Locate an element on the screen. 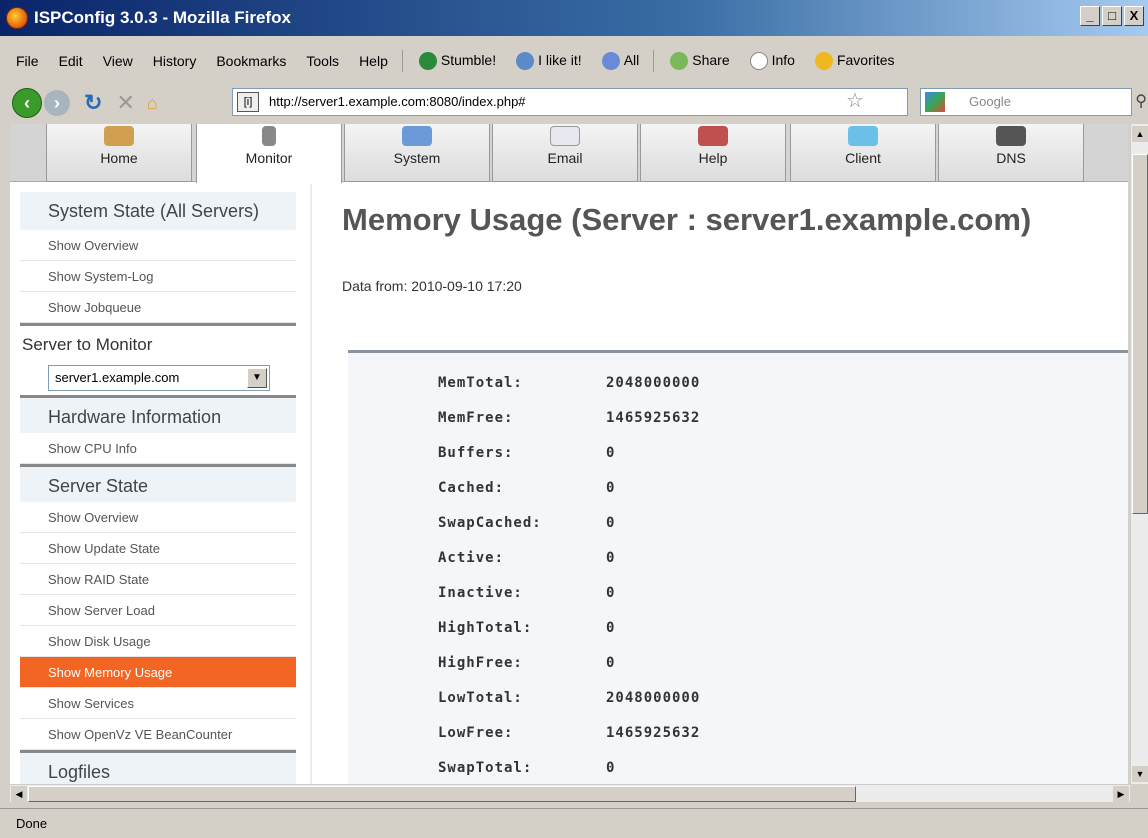 The width and height of the screenshot is (1148, 838). stop-icon: ✕ is located at coordinates (125, 103).